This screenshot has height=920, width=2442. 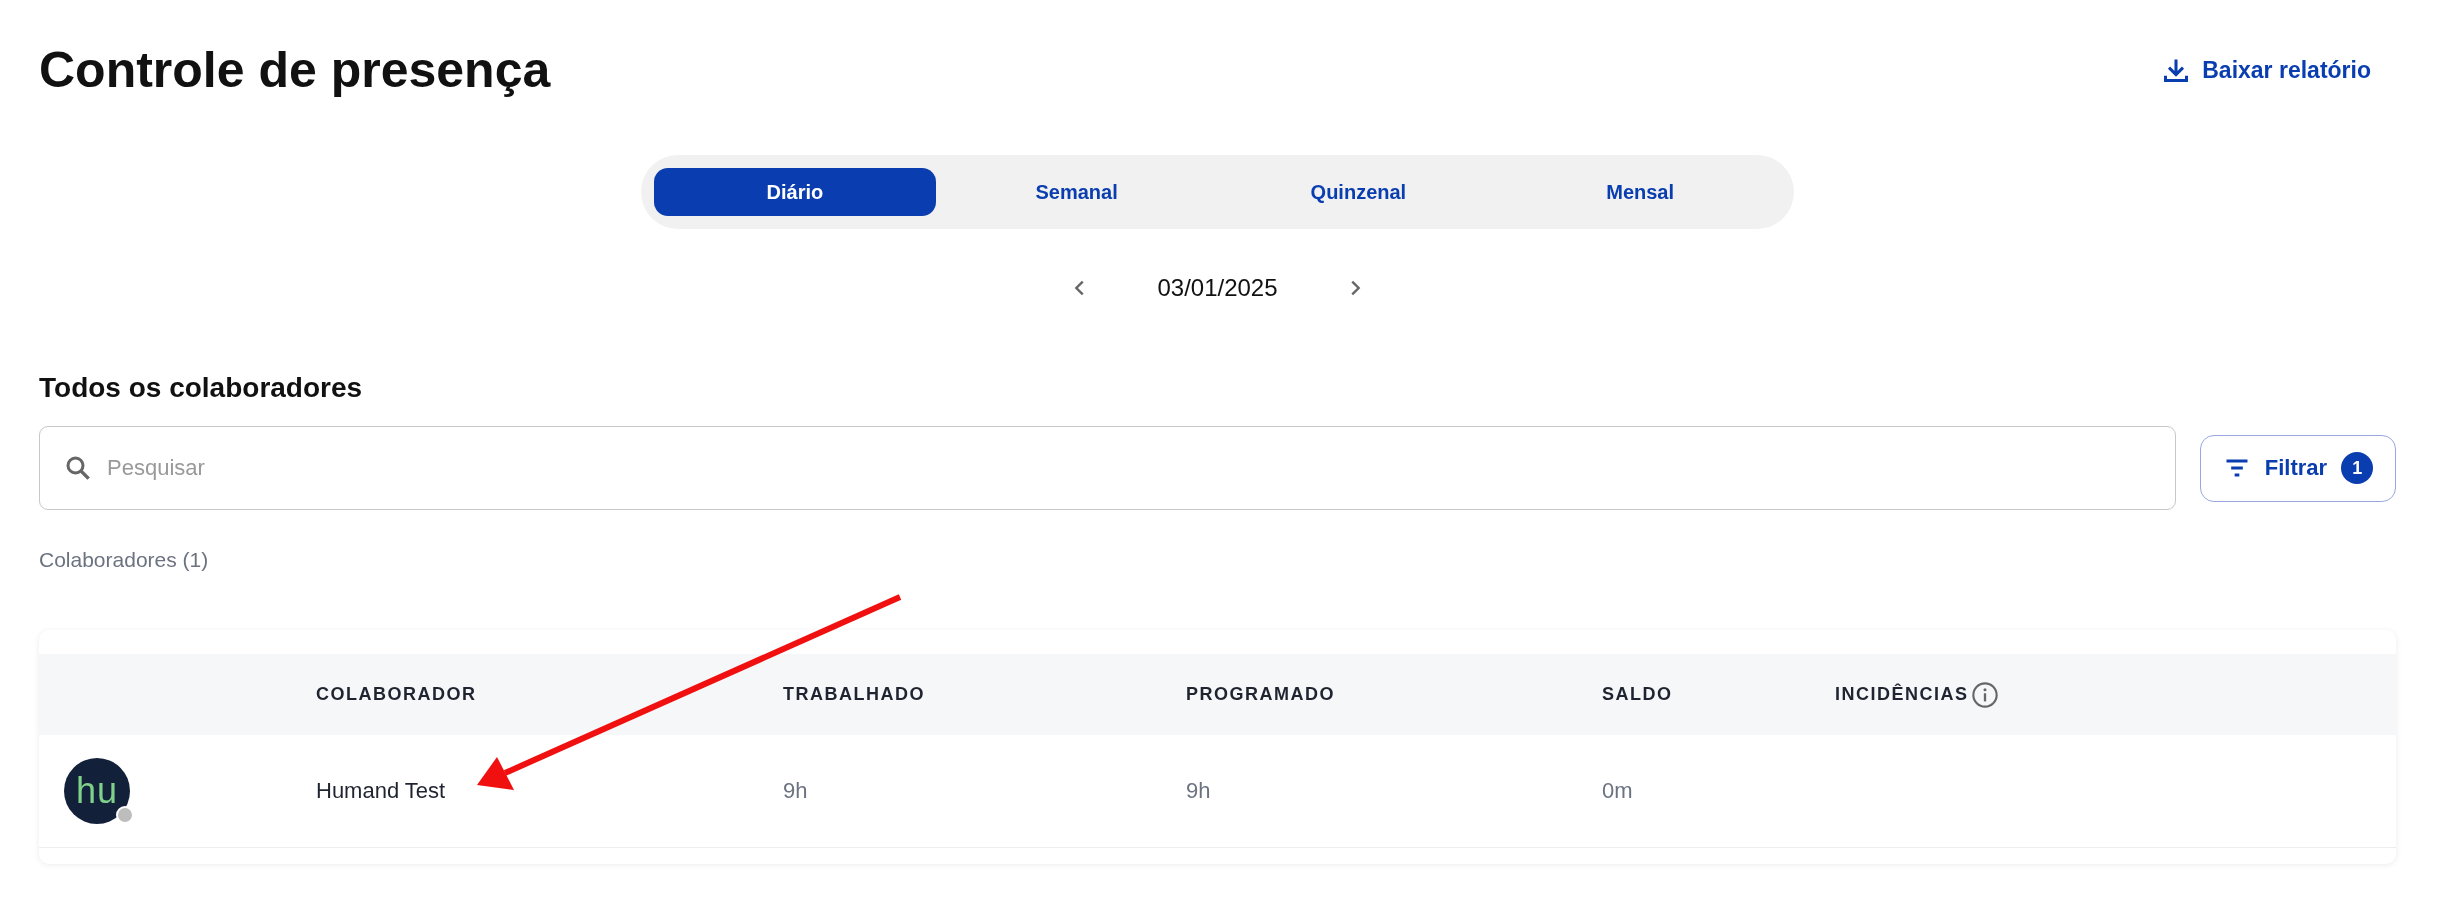 I want to click on page-title: Controle de presença, so click(x=295, y=70).